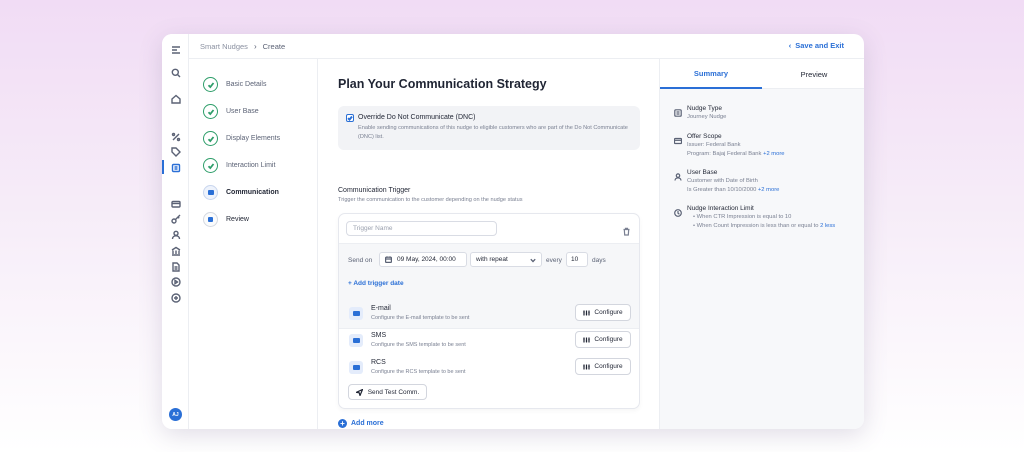 The image size is (1024, 452). What do you see at coordinates (702, 172) in the screenshot?
I see `summary-title: User Base` at bounding box center [702, 172].